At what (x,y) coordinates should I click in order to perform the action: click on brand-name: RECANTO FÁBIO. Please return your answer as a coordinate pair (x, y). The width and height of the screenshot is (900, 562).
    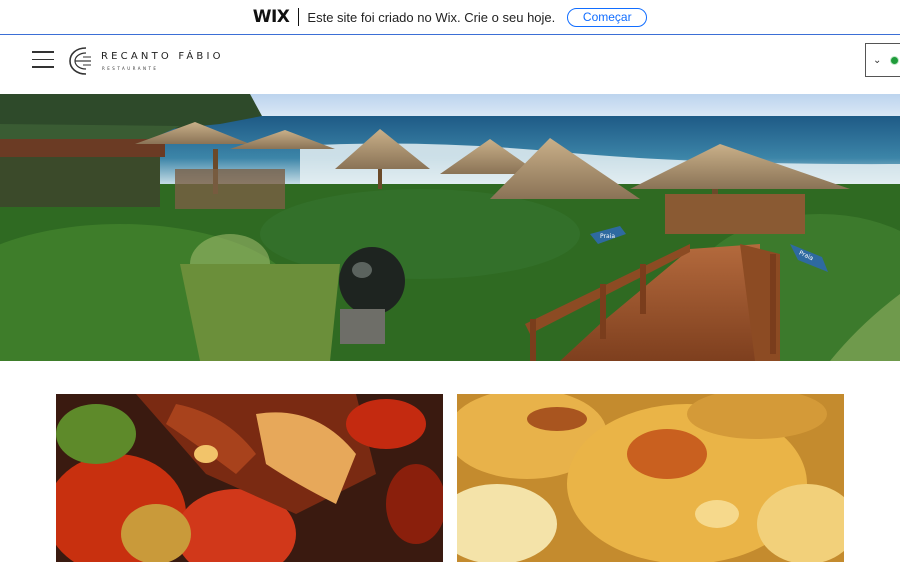
    Looking at the image, I should click on (162, 56).